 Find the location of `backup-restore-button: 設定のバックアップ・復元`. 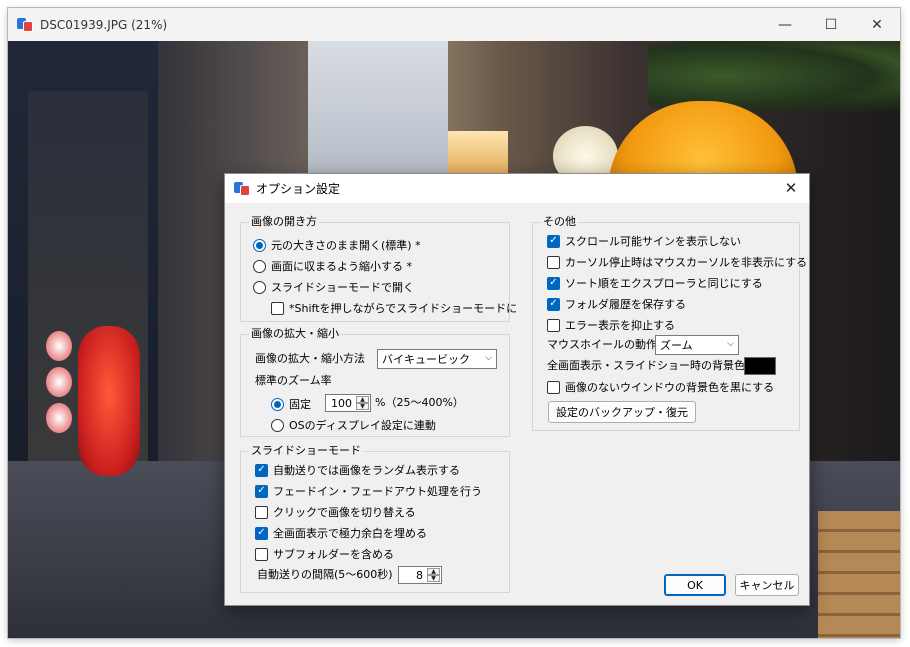

backup-restore-button: 設定のバックアップ・復元 is located at coordinates (622, 412).